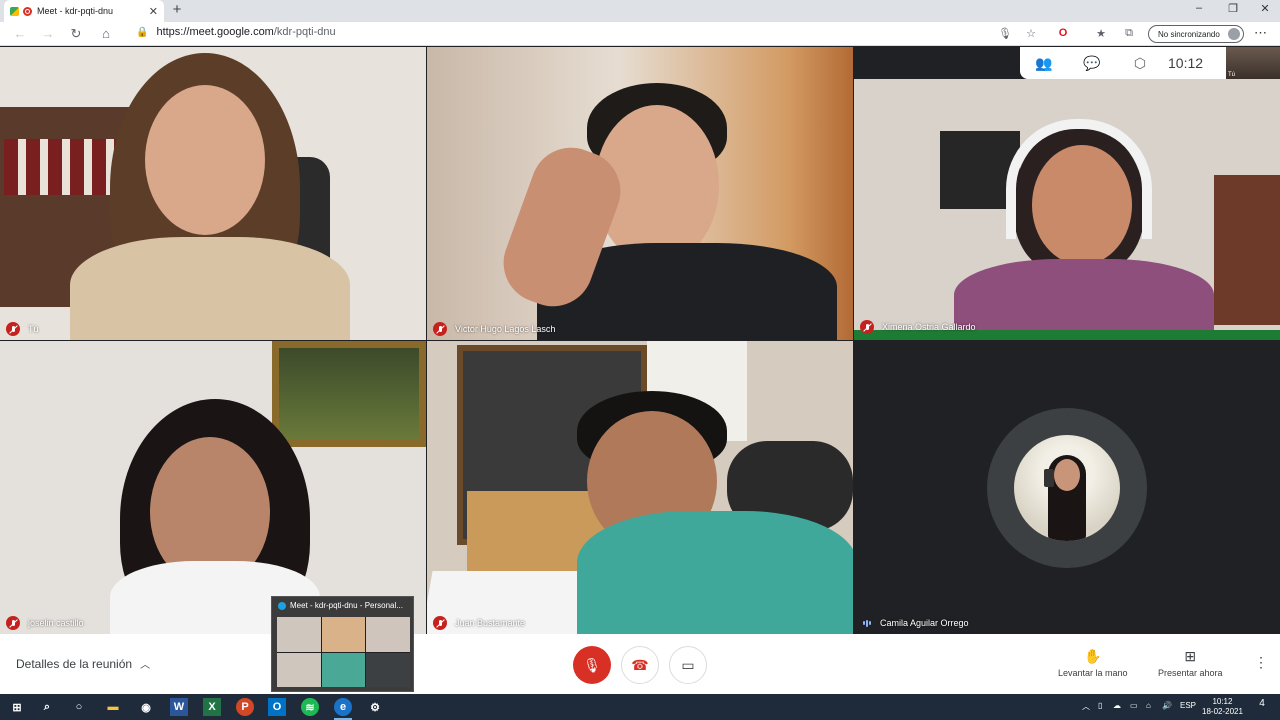 The image size is (1280, 720). I want to click on meet-top-panel: 👥 💬 ⬡ 10:12, so click(1123, 63).